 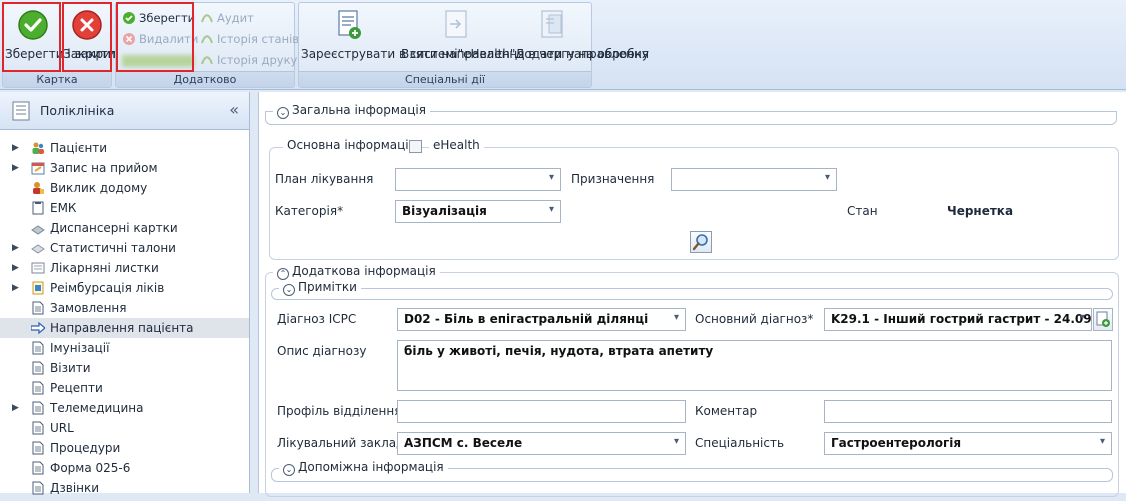 I want to click on aux-section-header: ⌄ Допоміжна інформація, so click(x=363, y=468).